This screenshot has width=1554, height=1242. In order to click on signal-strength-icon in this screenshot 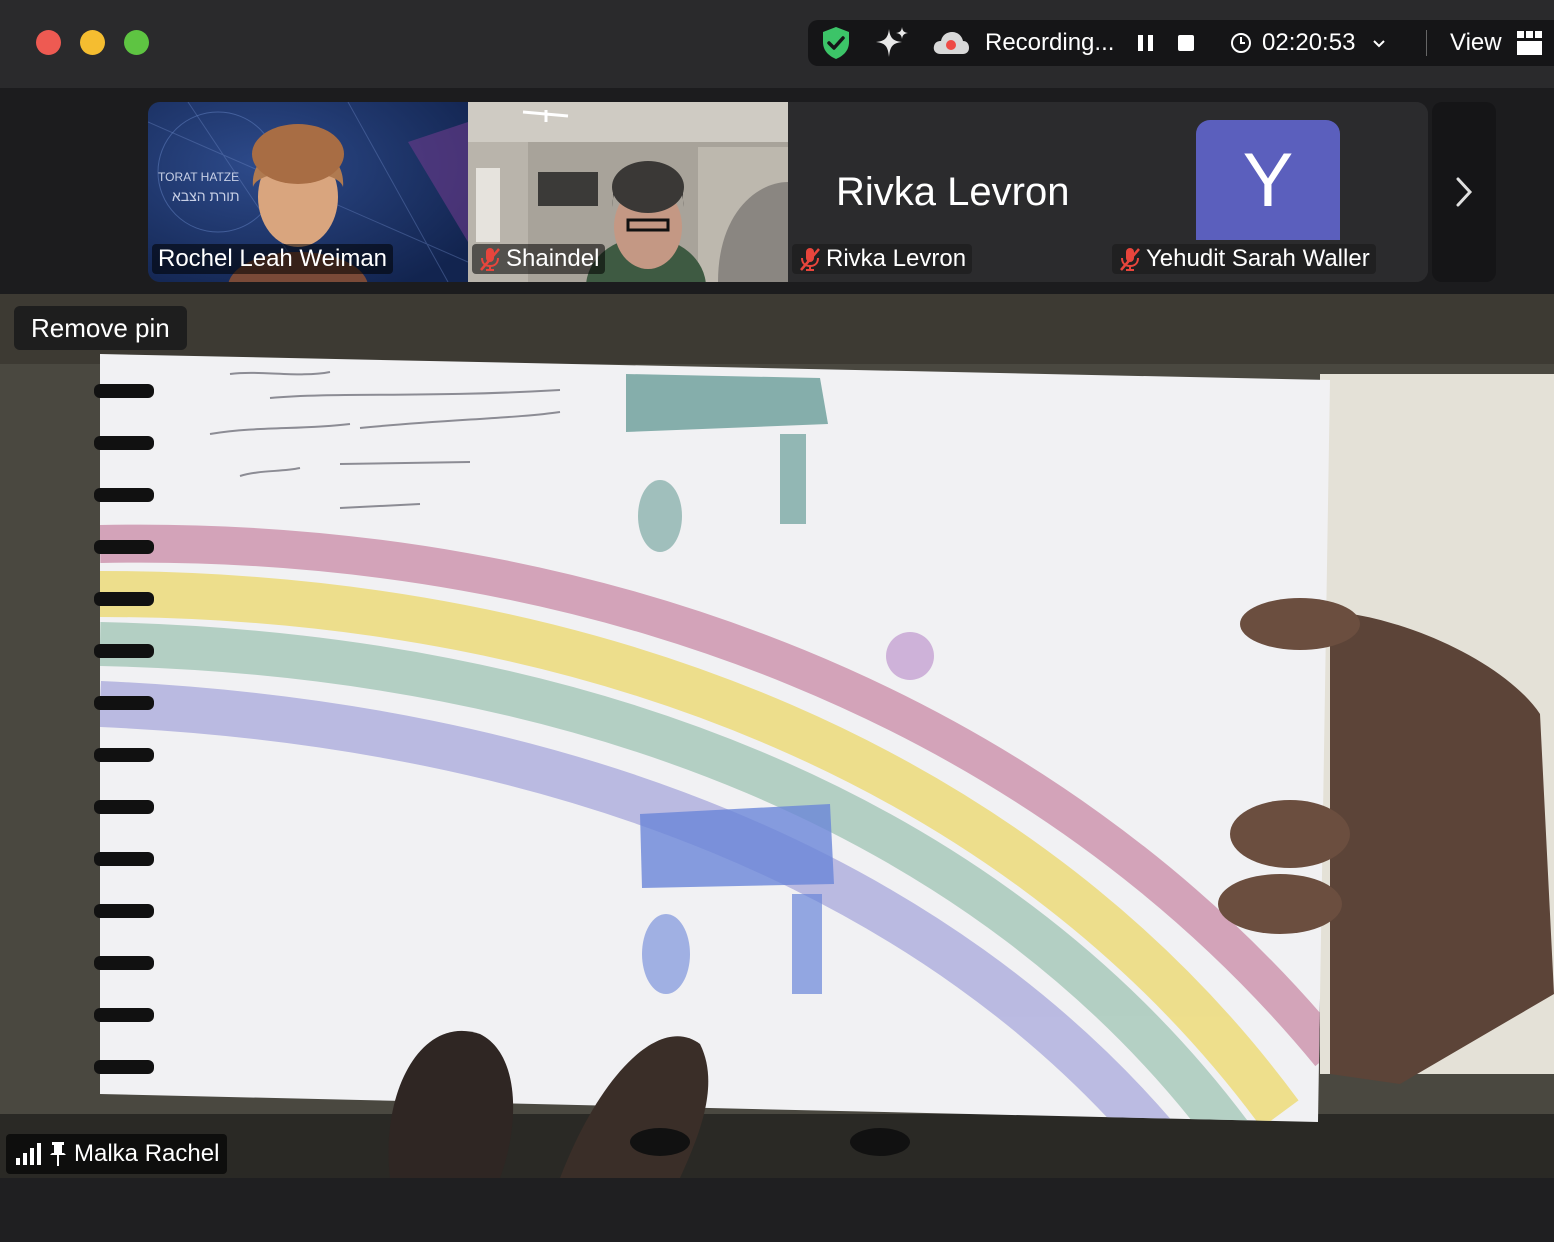, I will do `click(28, 1154)`.